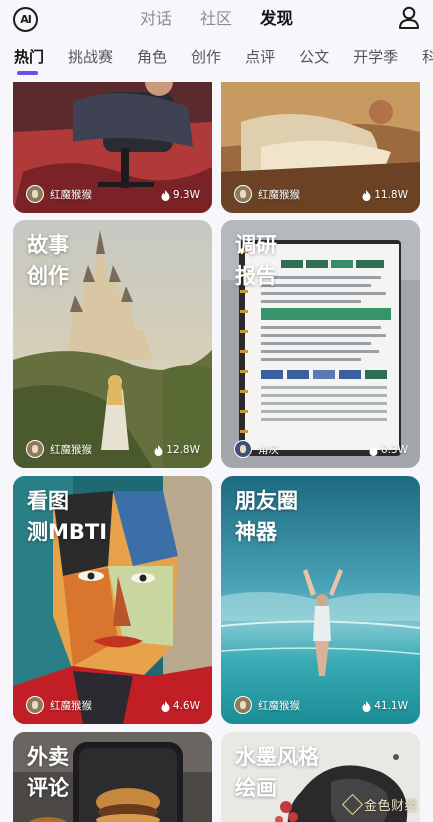  Describe the element at coordinates (156, 19) in the screenshot. I see `tab-chat: 对话` at that location.